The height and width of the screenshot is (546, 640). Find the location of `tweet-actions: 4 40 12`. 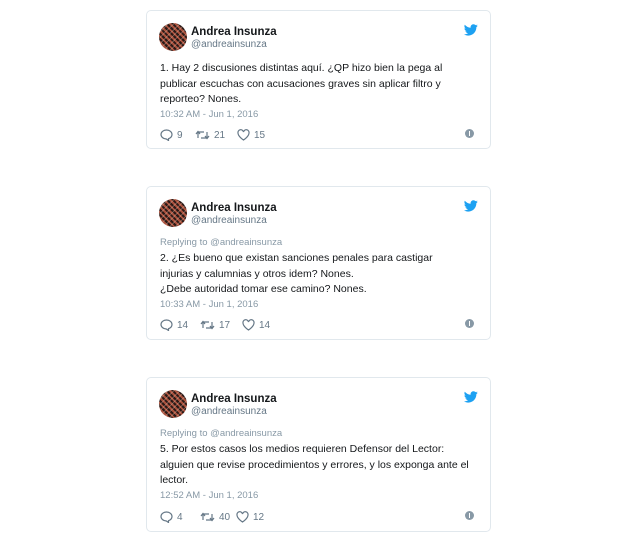

tweet-actions: 4 40 12 is located at coordinates (319, 517).